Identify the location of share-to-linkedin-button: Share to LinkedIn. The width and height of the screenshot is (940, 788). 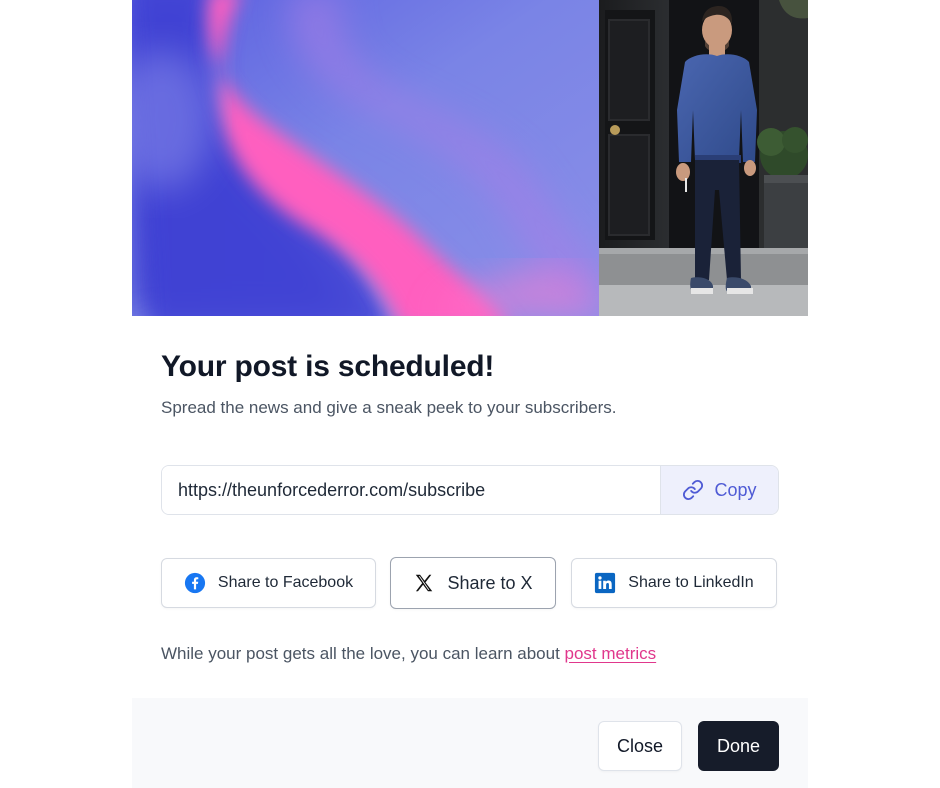
(674, 583).